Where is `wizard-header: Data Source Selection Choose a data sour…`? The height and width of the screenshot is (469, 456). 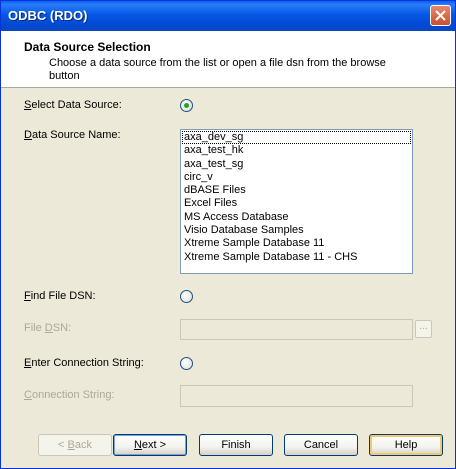 wizard-header: Data Source Selection Choose a data sour… is located at coordinates (228, 59).